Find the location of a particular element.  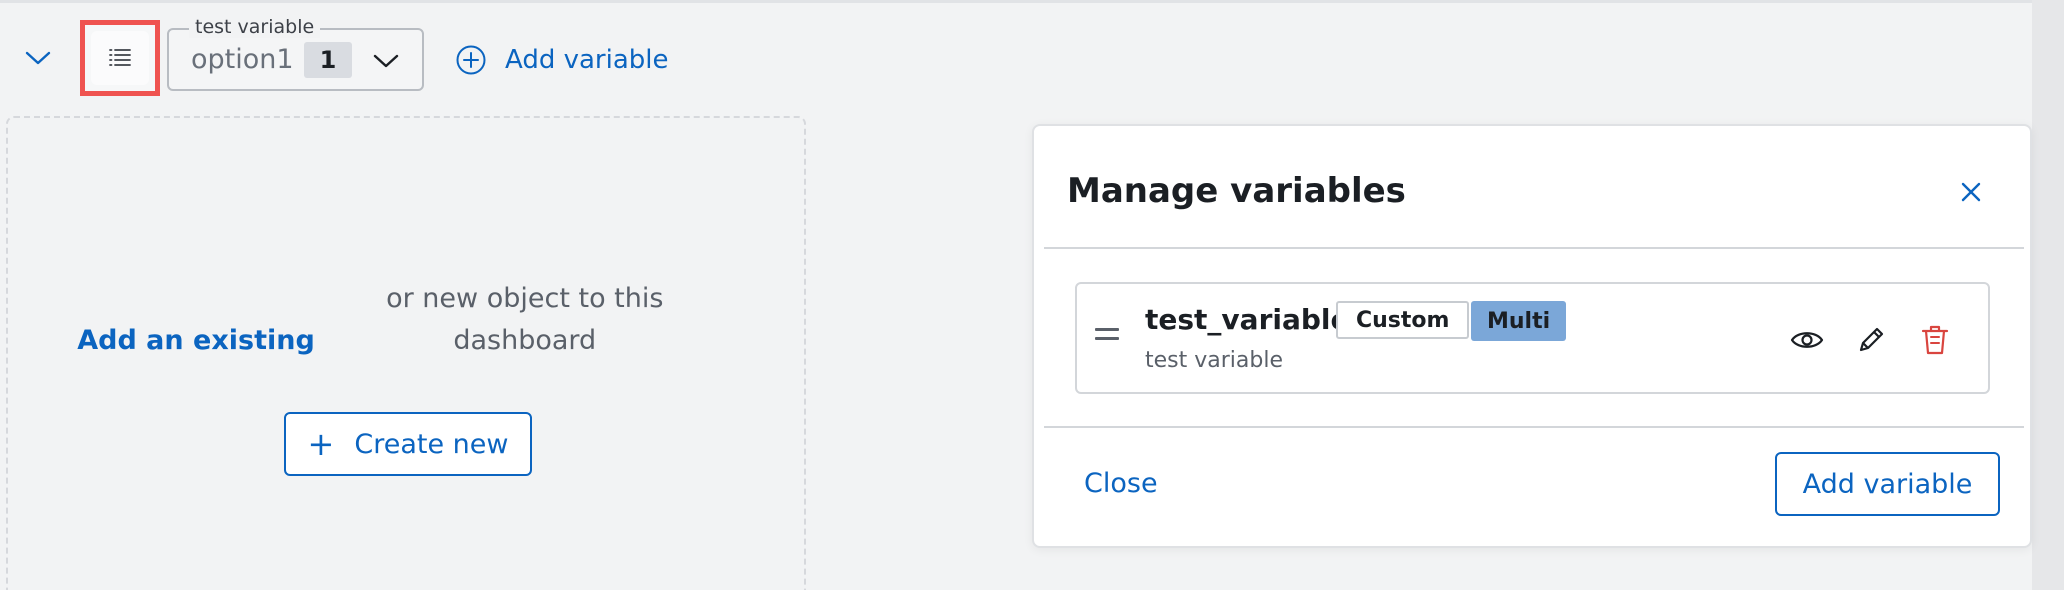

collapse-toggle-button is located at coordinates (38, 58).